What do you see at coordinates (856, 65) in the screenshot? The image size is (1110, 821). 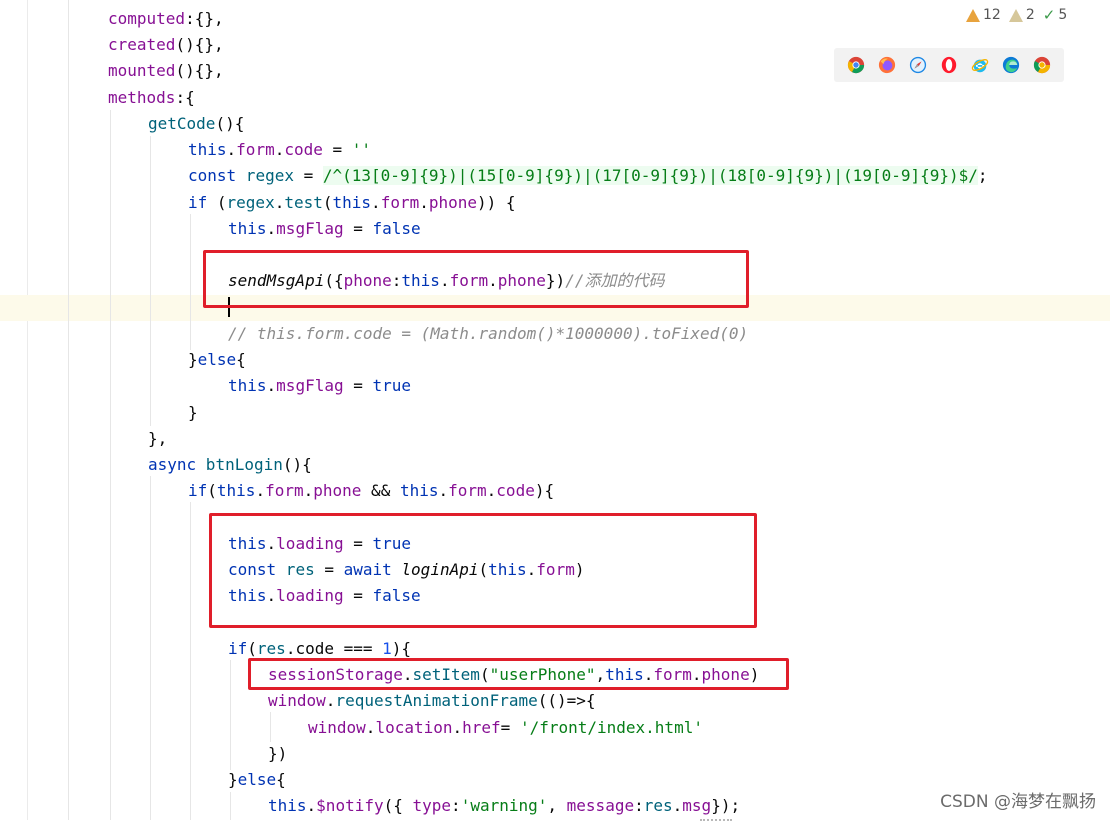 I see `chrome-icon` at bounding box center [856, 65].